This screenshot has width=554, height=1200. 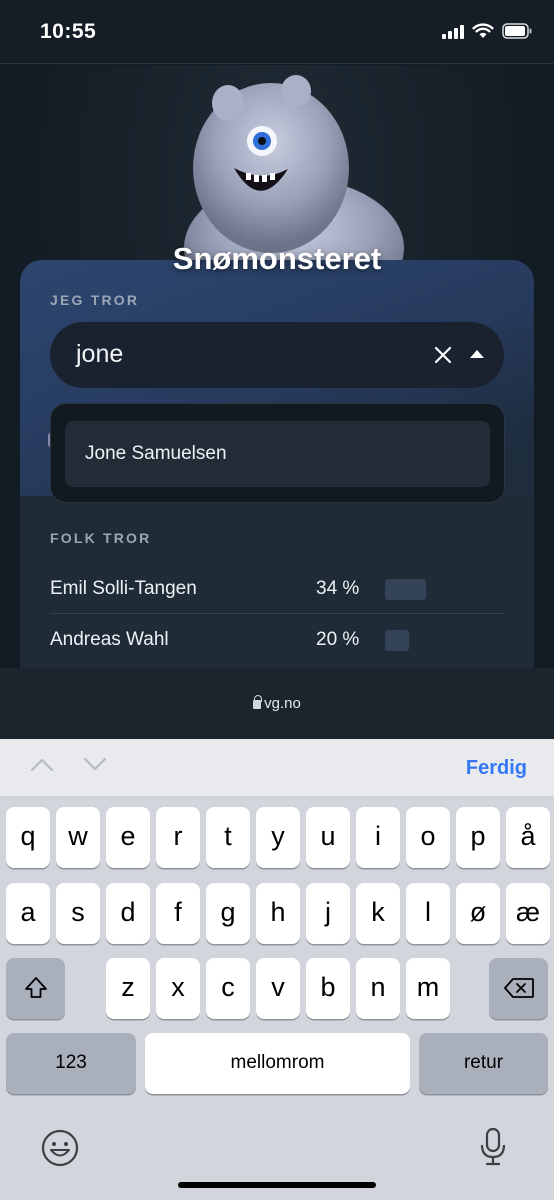 I want to click on key-h: h, so click(x=278, y=913).